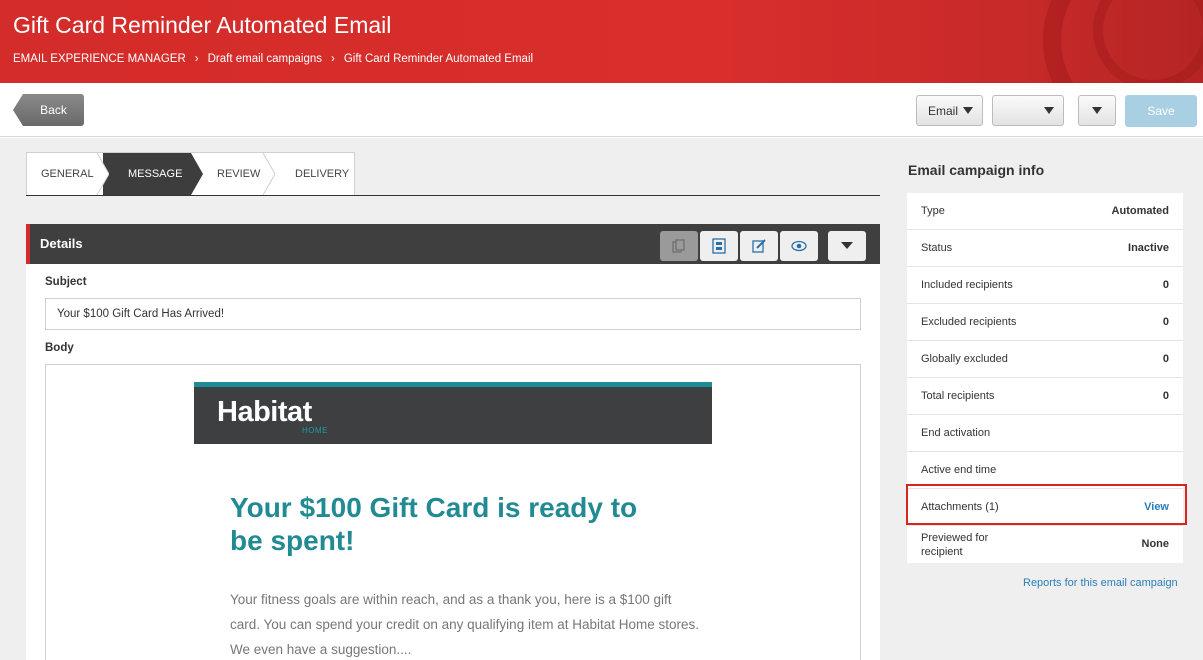 Image resolution: width=1203 pixels, height=660 pixels. What do you see at coordinates (1148, 248) in the screenshot?
I see `info-value: Inactive` at bounding box center [1148, 248].